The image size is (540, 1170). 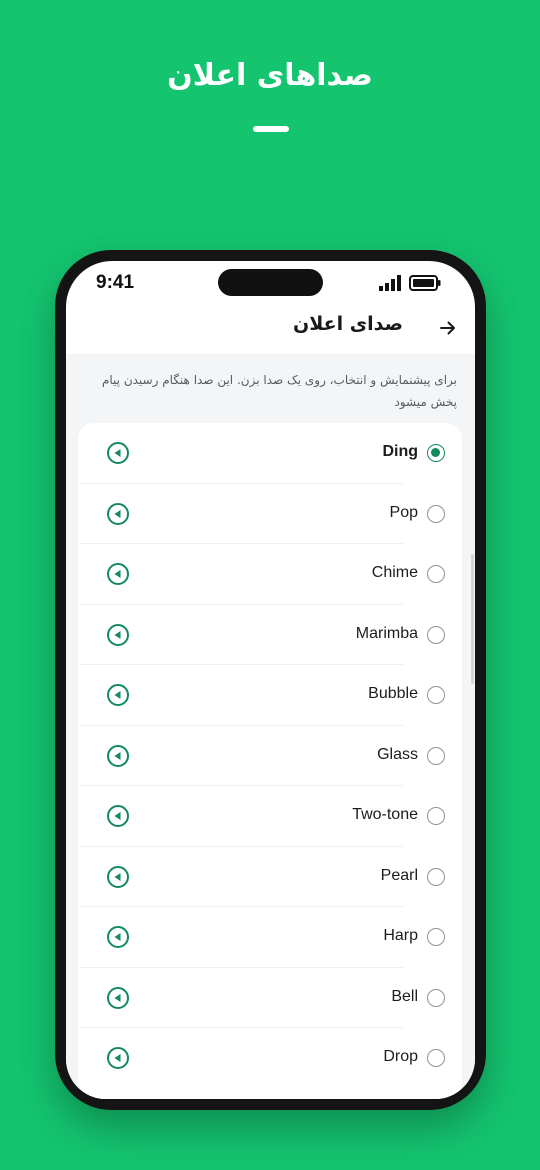 I want to click on arrow-right-icon, so click(x=447, y=328).